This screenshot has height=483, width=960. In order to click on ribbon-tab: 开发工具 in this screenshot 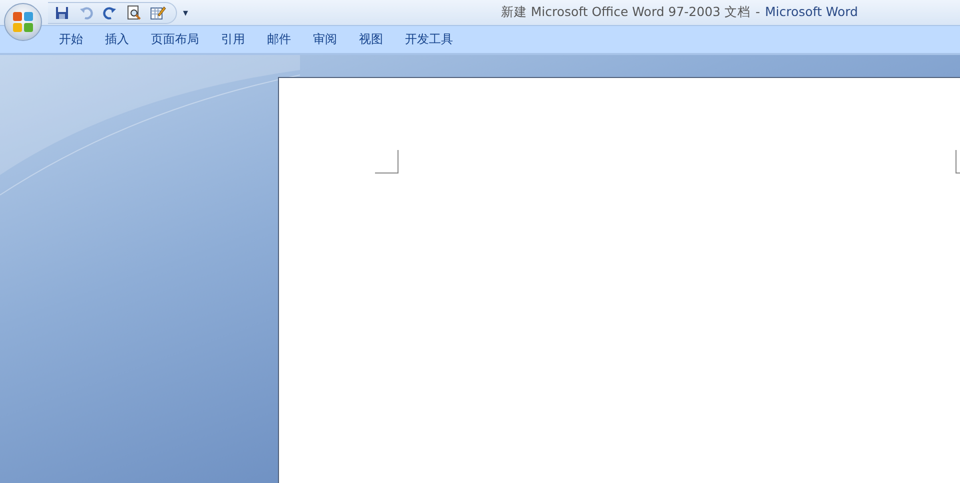, I will do `click(429, 39)`.